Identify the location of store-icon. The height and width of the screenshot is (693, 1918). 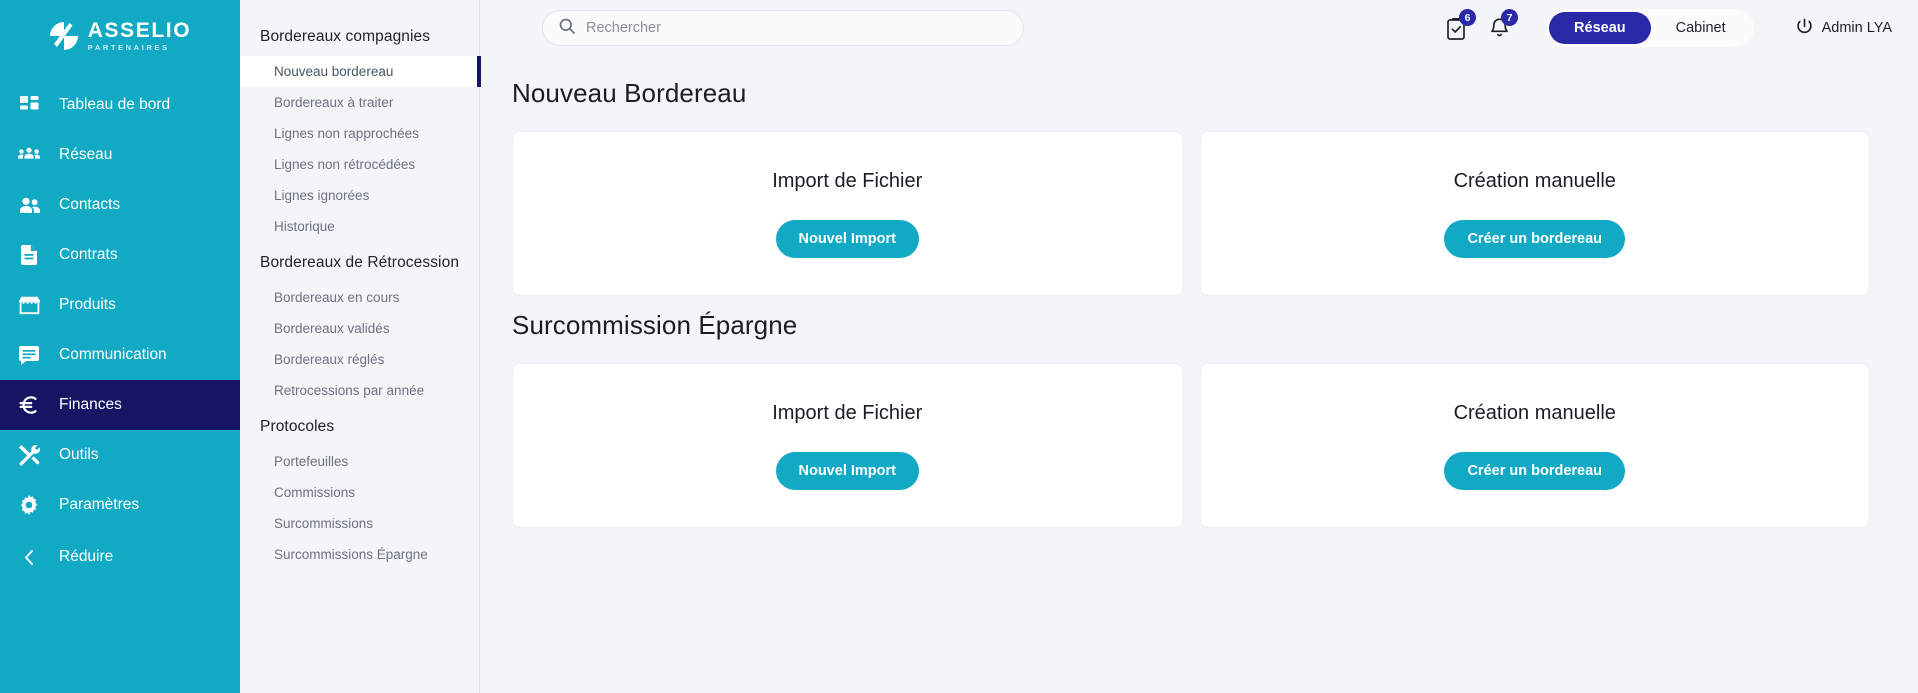
(29, 305).